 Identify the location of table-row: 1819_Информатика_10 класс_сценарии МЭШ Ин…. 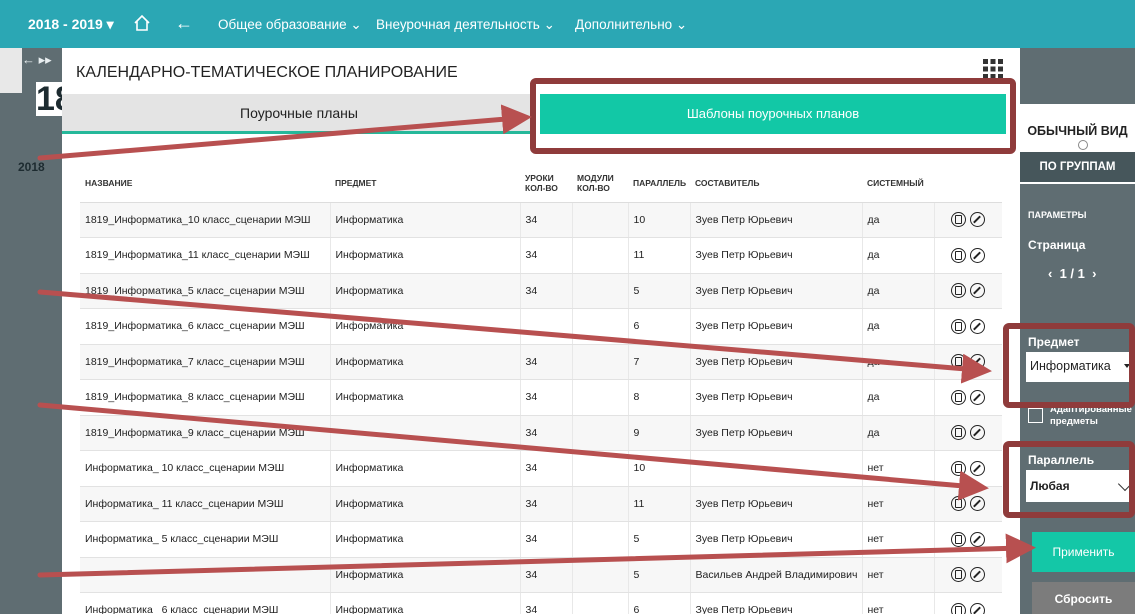
(541, 220).